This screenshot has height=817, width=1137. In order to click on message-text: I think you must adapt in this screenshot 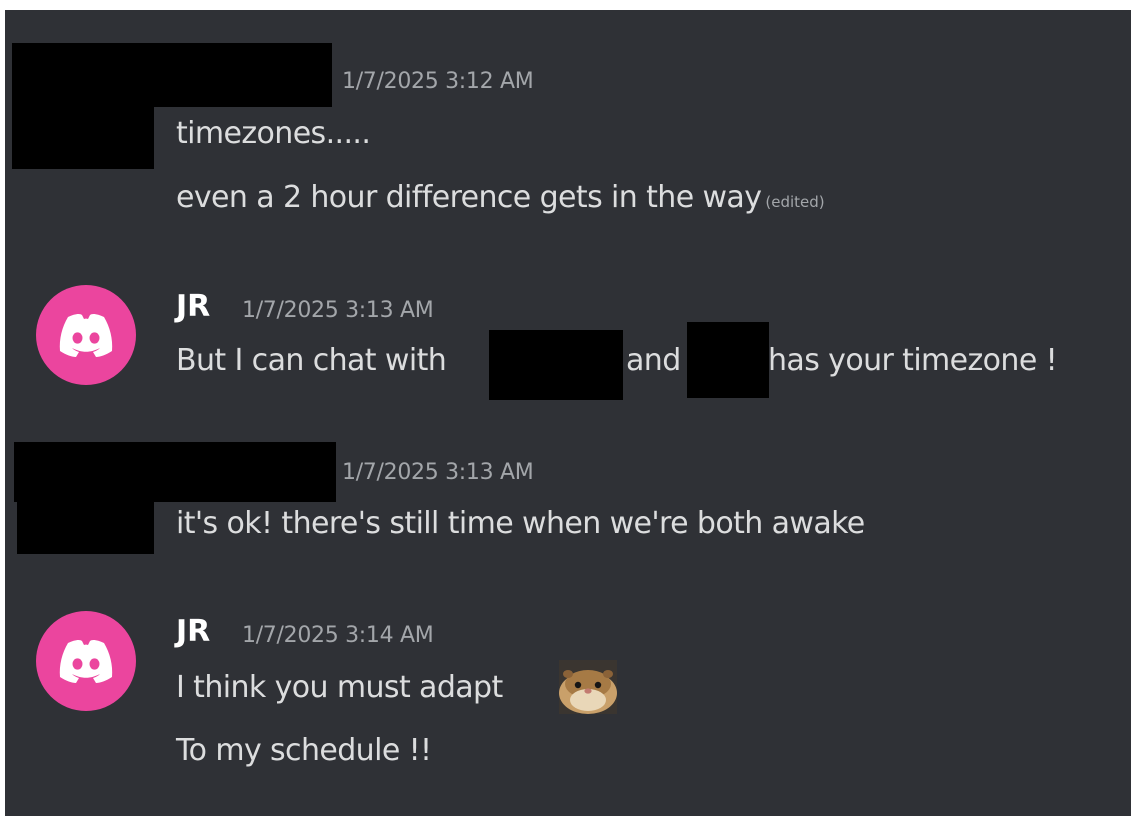, I will do `click(339, 687)`.